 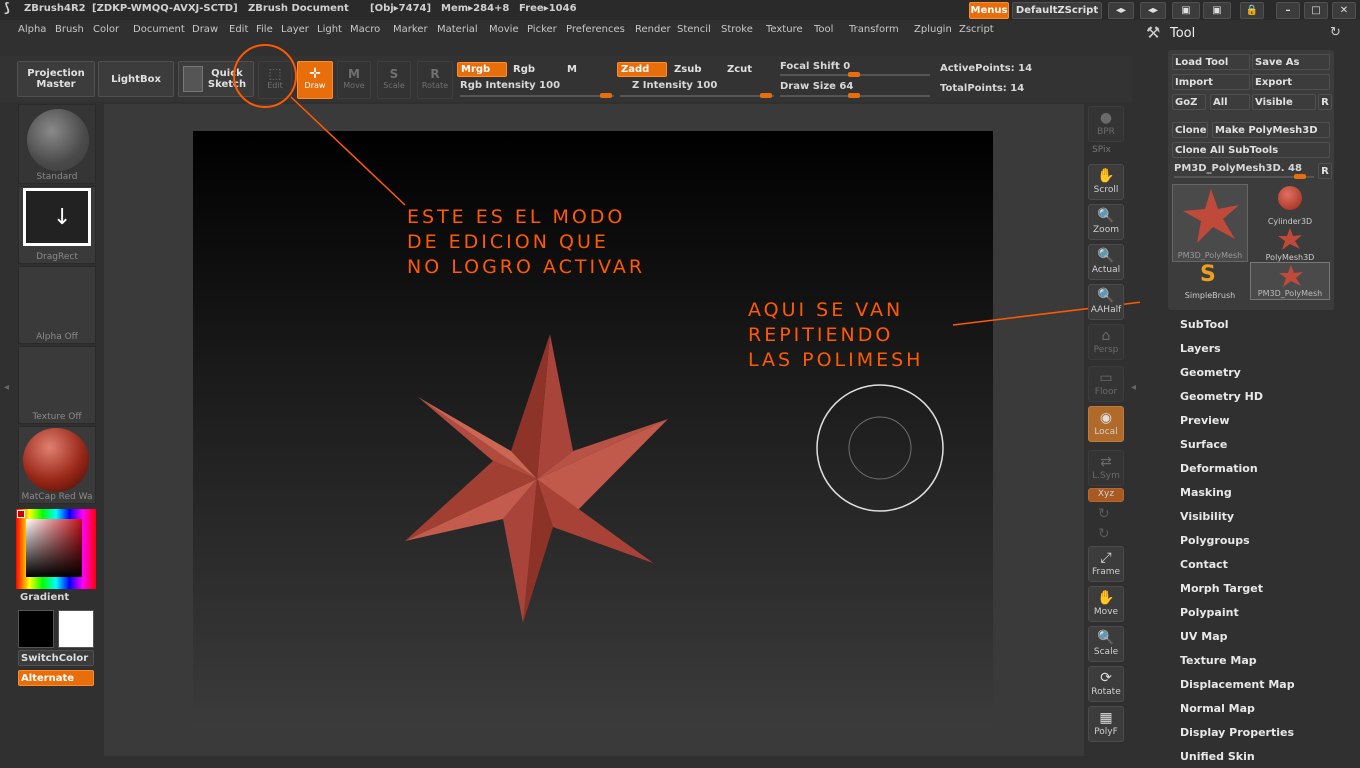 I want to click on visible-button: Visible, so click(x=1284, y=102).